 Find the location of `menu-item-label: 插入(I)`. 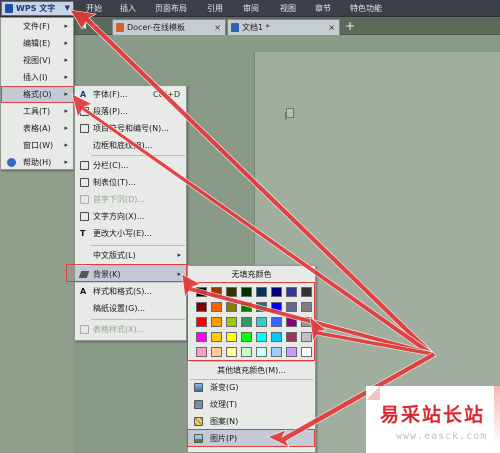

menu-item-label: 插入(I) is located at coordinates (35, 77).